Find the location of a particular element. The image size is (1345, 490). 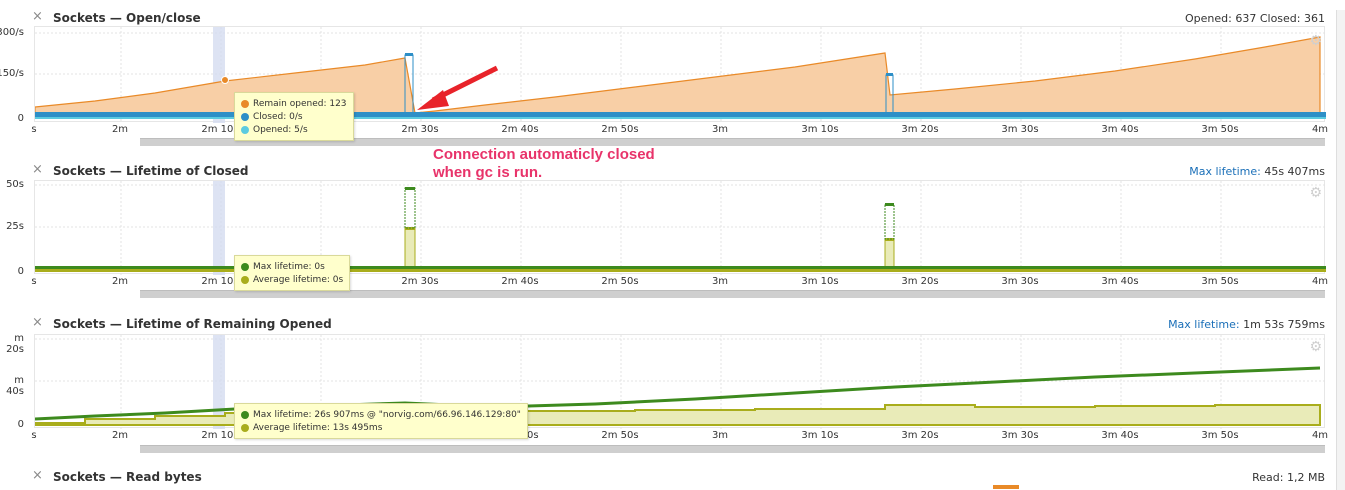

tooltip: Max lifetime: 0s Average lifetime: 0s is located at coordinates (292, 273).